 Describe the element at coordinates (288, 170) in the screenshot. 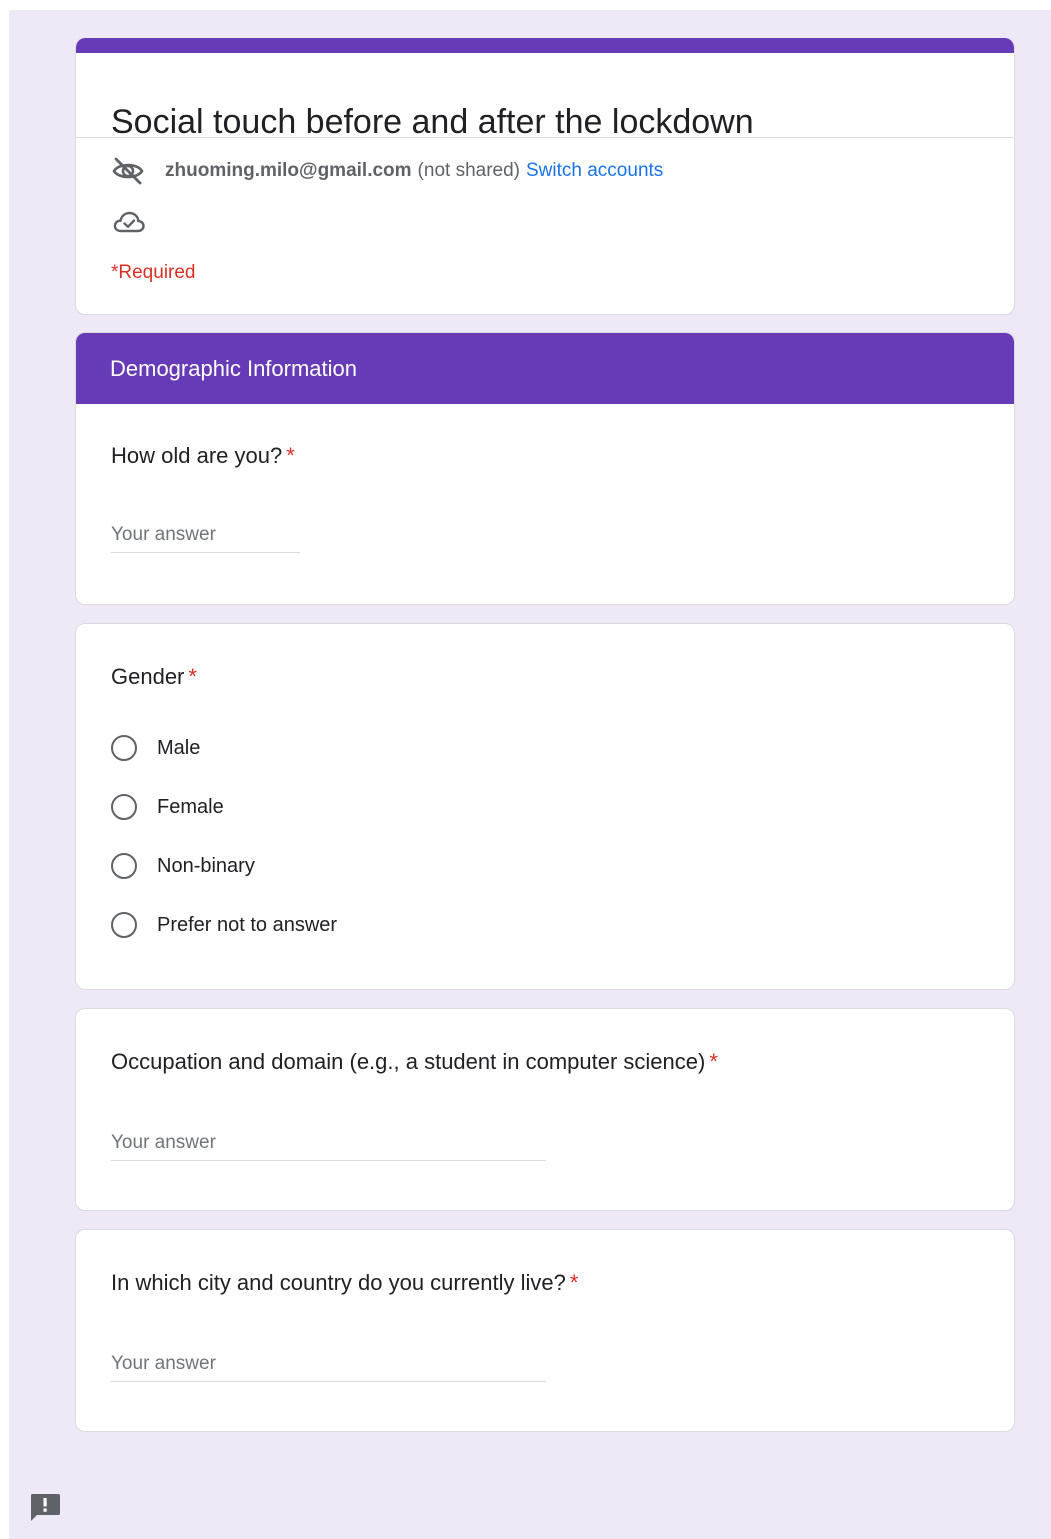

I see `account-email: zhuoming.milo@gmail.com` at that location.